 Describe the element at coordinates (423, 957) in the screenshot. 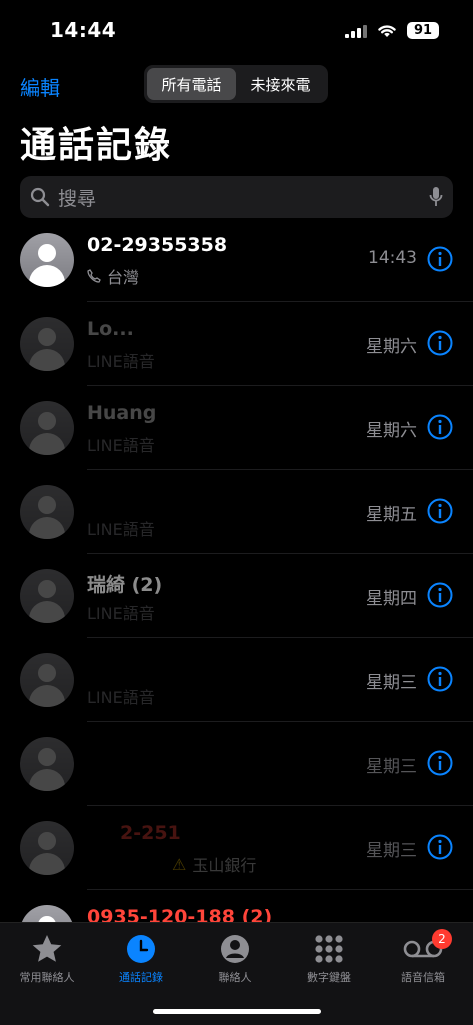

I see `tab-voicemail: 2 語音信箱` at that location.